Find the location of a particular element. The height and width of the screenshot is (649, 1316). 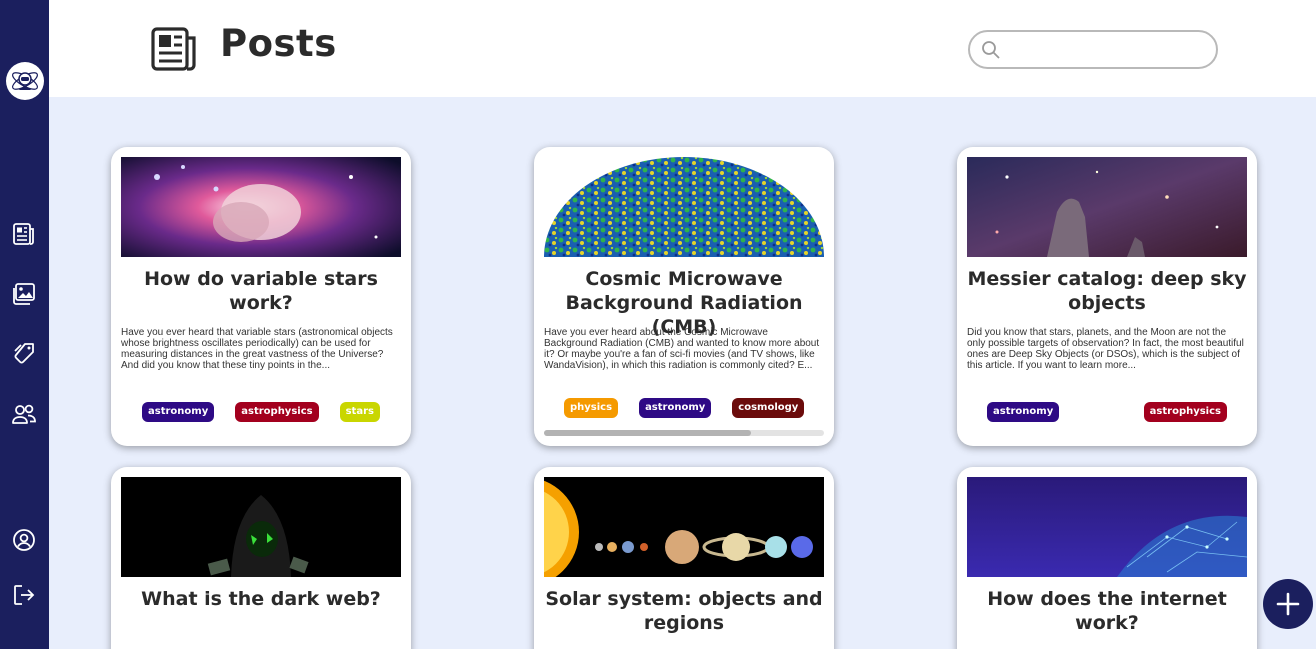

tag-stars: stars is located at coordinates (359, 412).